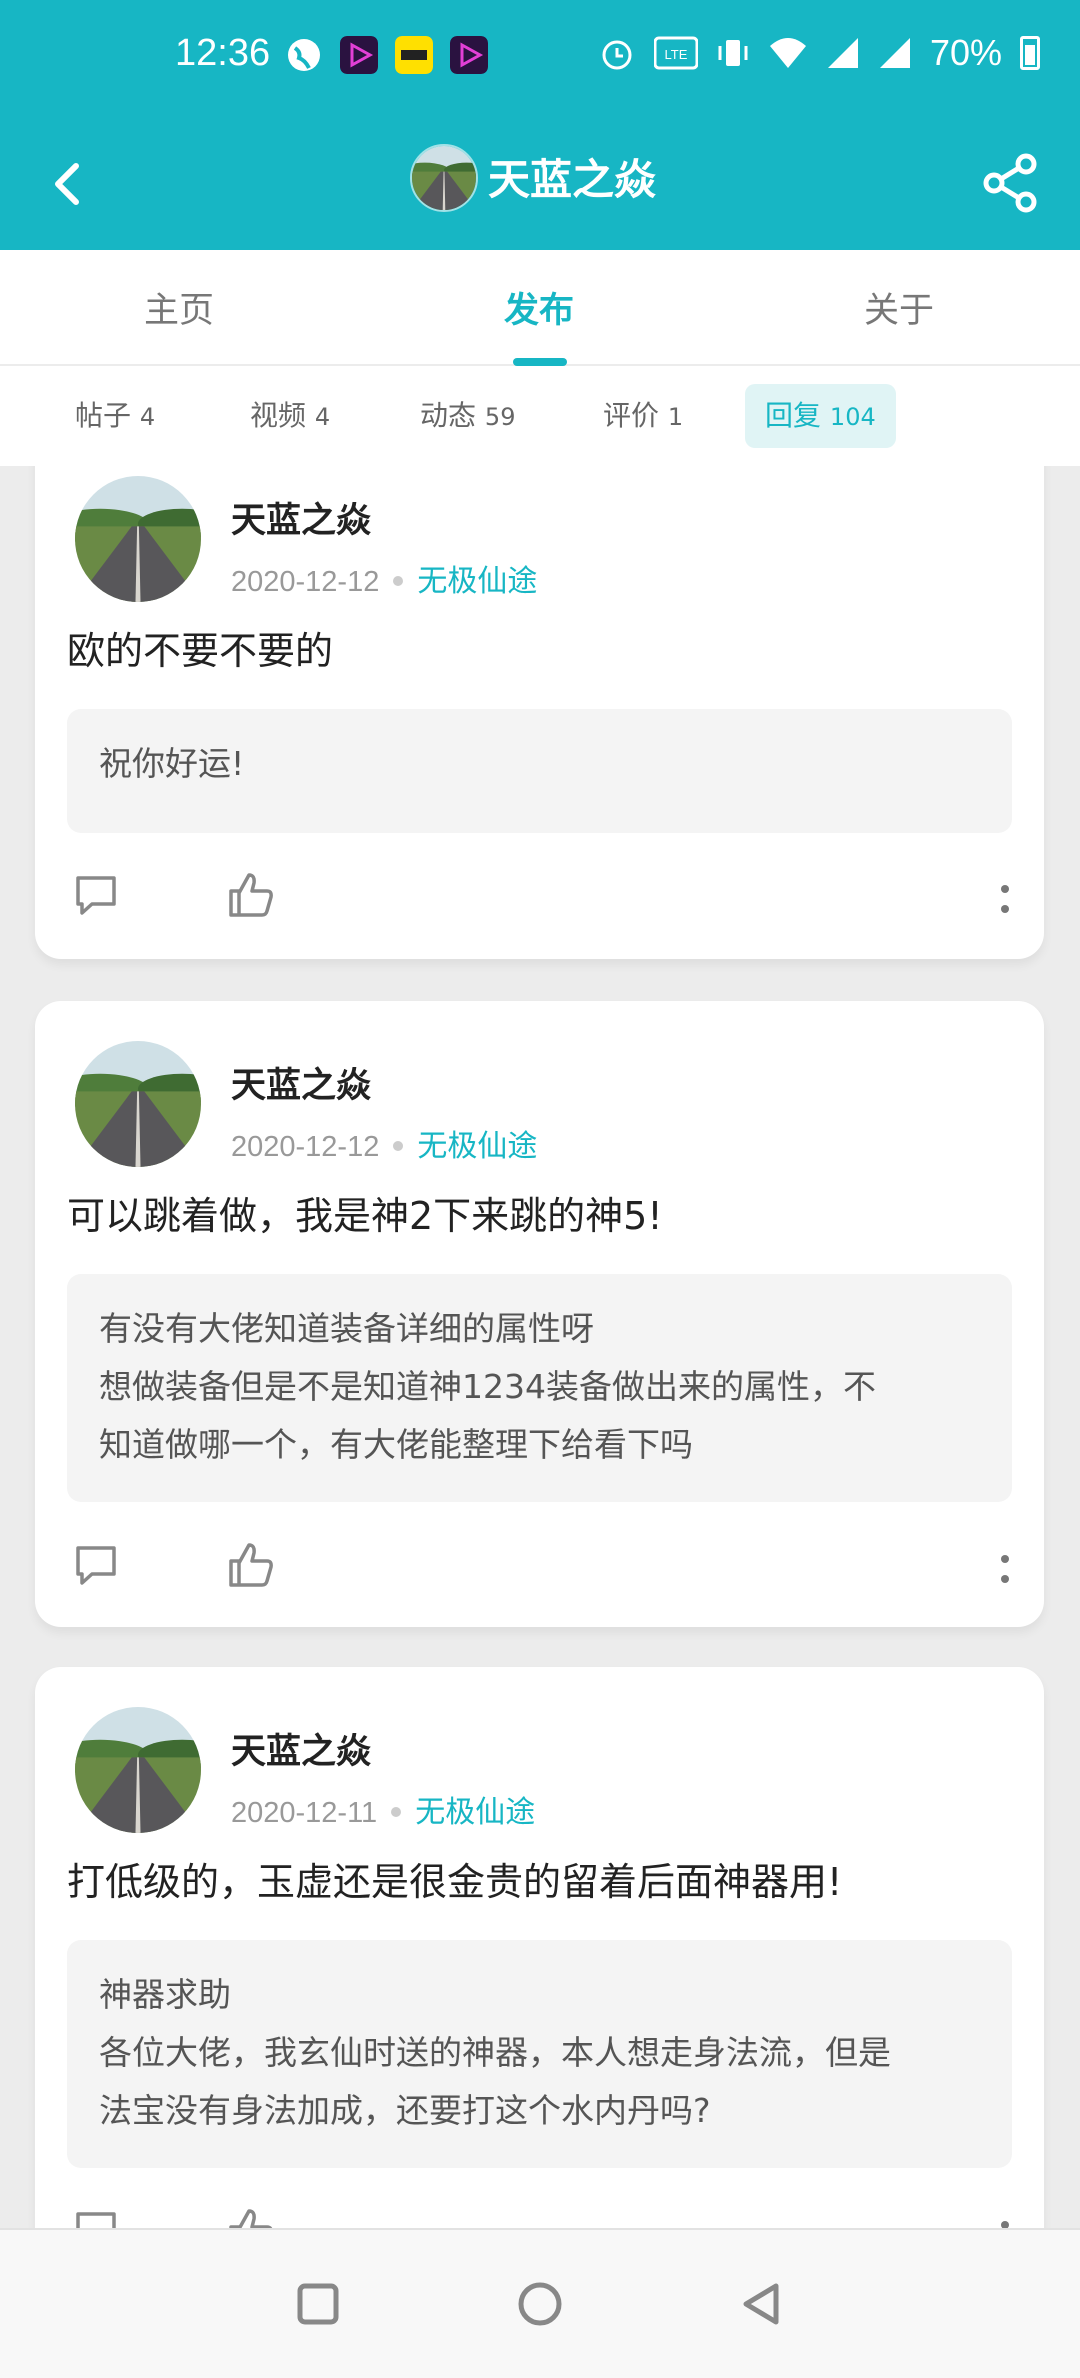 Image resolution: width=1080 pixels, height=2378 pixels. Describe the element at coordinates (70, 184) in the screenshot. I see `back-button` at that location.